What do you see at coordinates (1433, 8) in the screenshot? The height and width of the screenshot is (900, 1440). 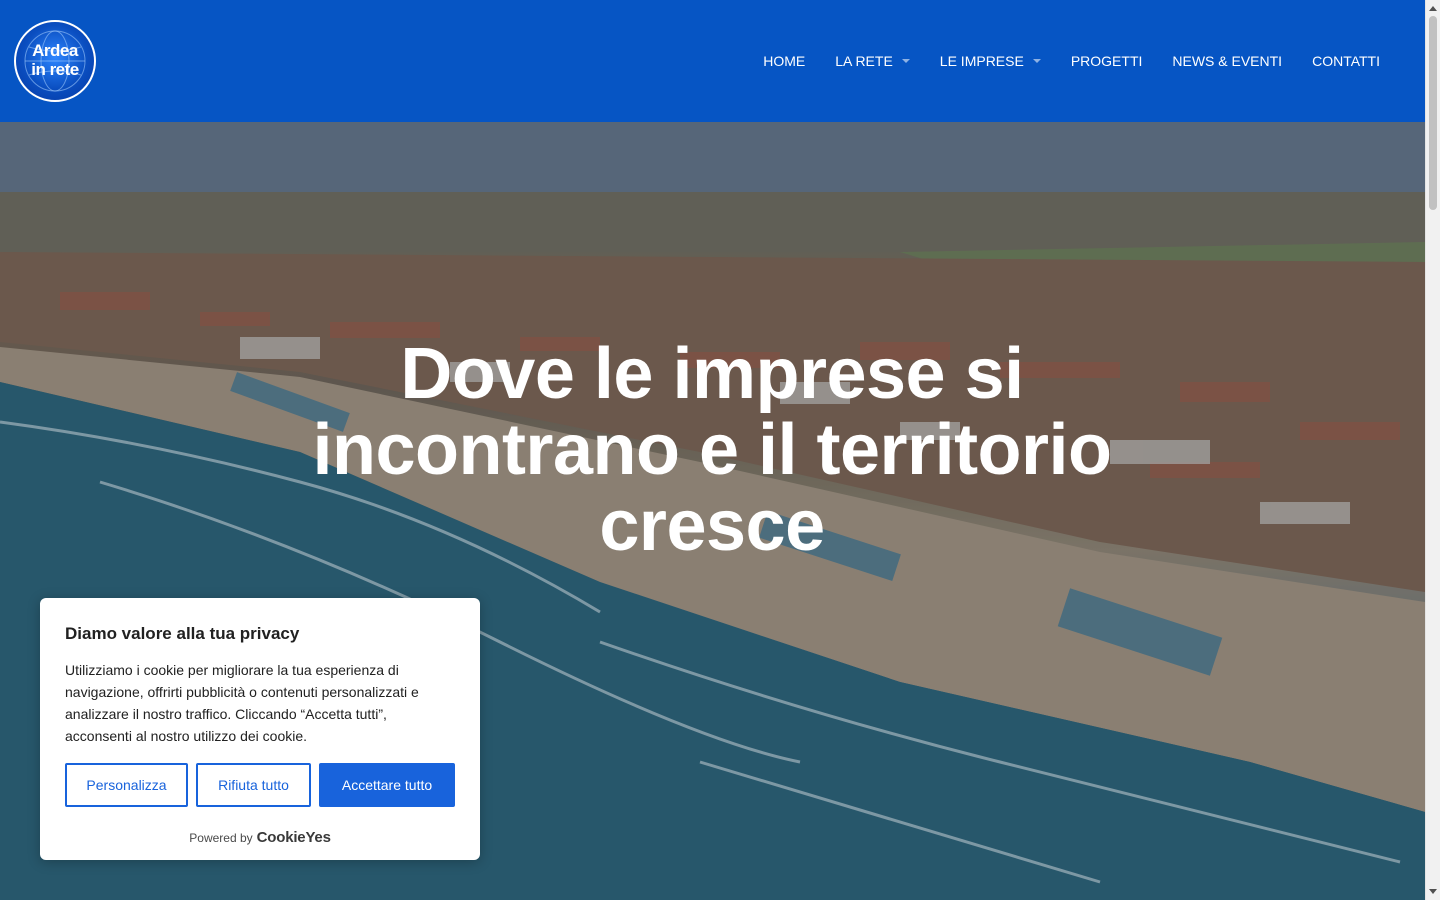 I see `scroll-up-arrow-icon` at bounding box center [1433, 8].